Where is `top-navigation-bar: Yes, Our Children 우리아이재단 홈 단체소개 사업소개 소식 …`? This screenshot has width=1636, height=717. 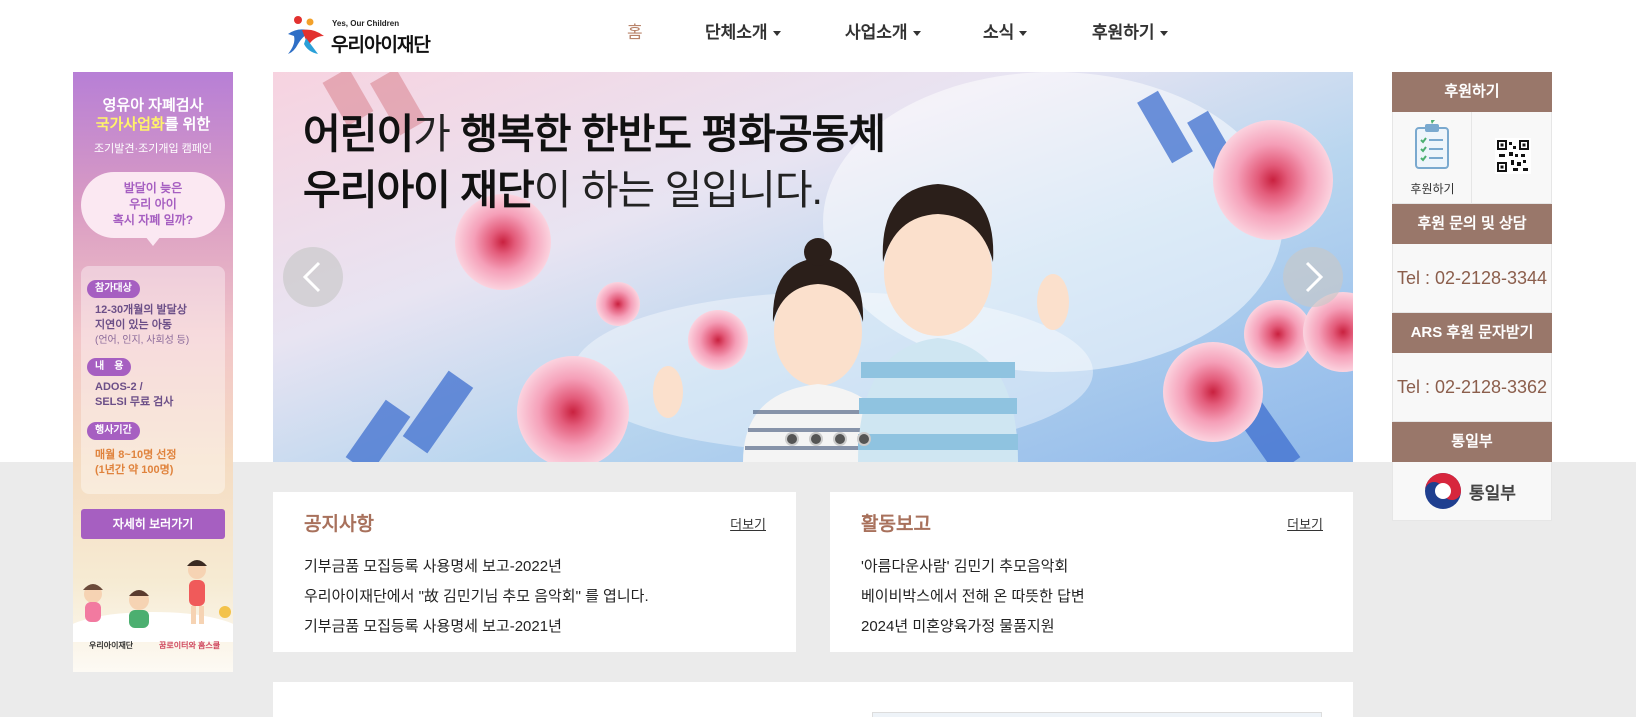
top-navigation-bar: Yes, Our Children 우리아이재단 홈 단체소개 사업소개 소식 … is located at coordinates (818, 36).